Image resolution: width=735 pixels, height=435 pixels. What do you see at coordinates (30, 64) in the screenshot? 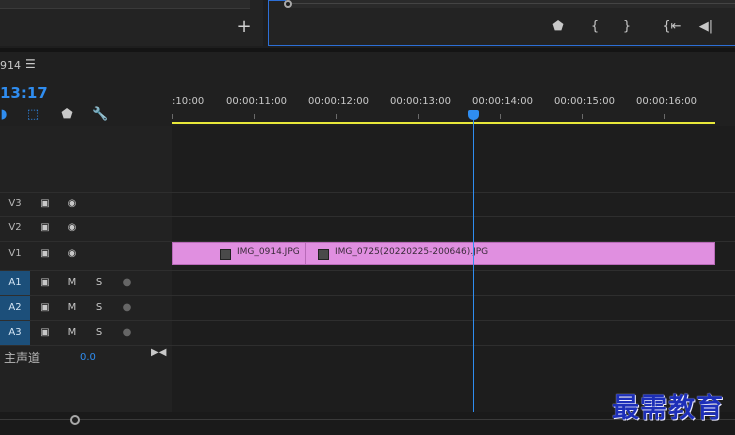
I see `panel-menu-icon: ☰` at bounding box center [30, 64].